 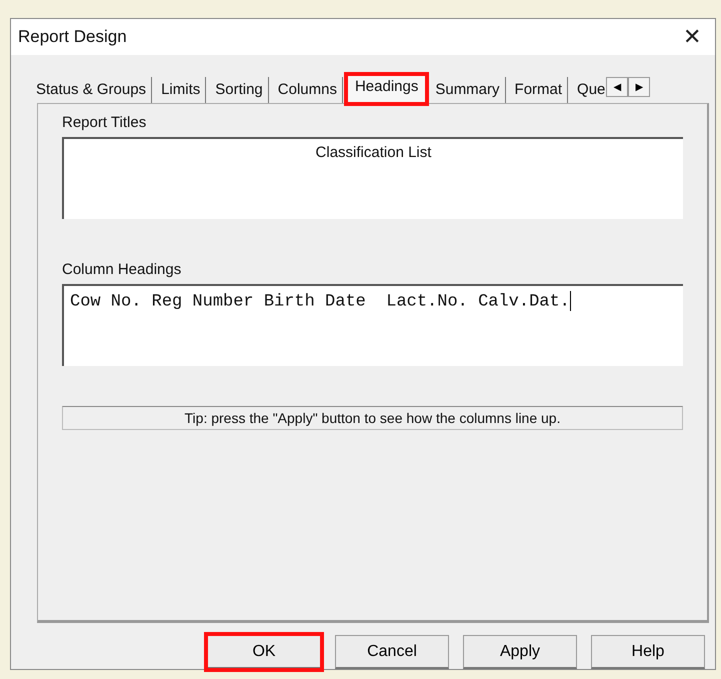 What do you see at coordinates (105, 122) in the screenshot?
I see `field-label: Report Titles` at bounding box center [105, 122].